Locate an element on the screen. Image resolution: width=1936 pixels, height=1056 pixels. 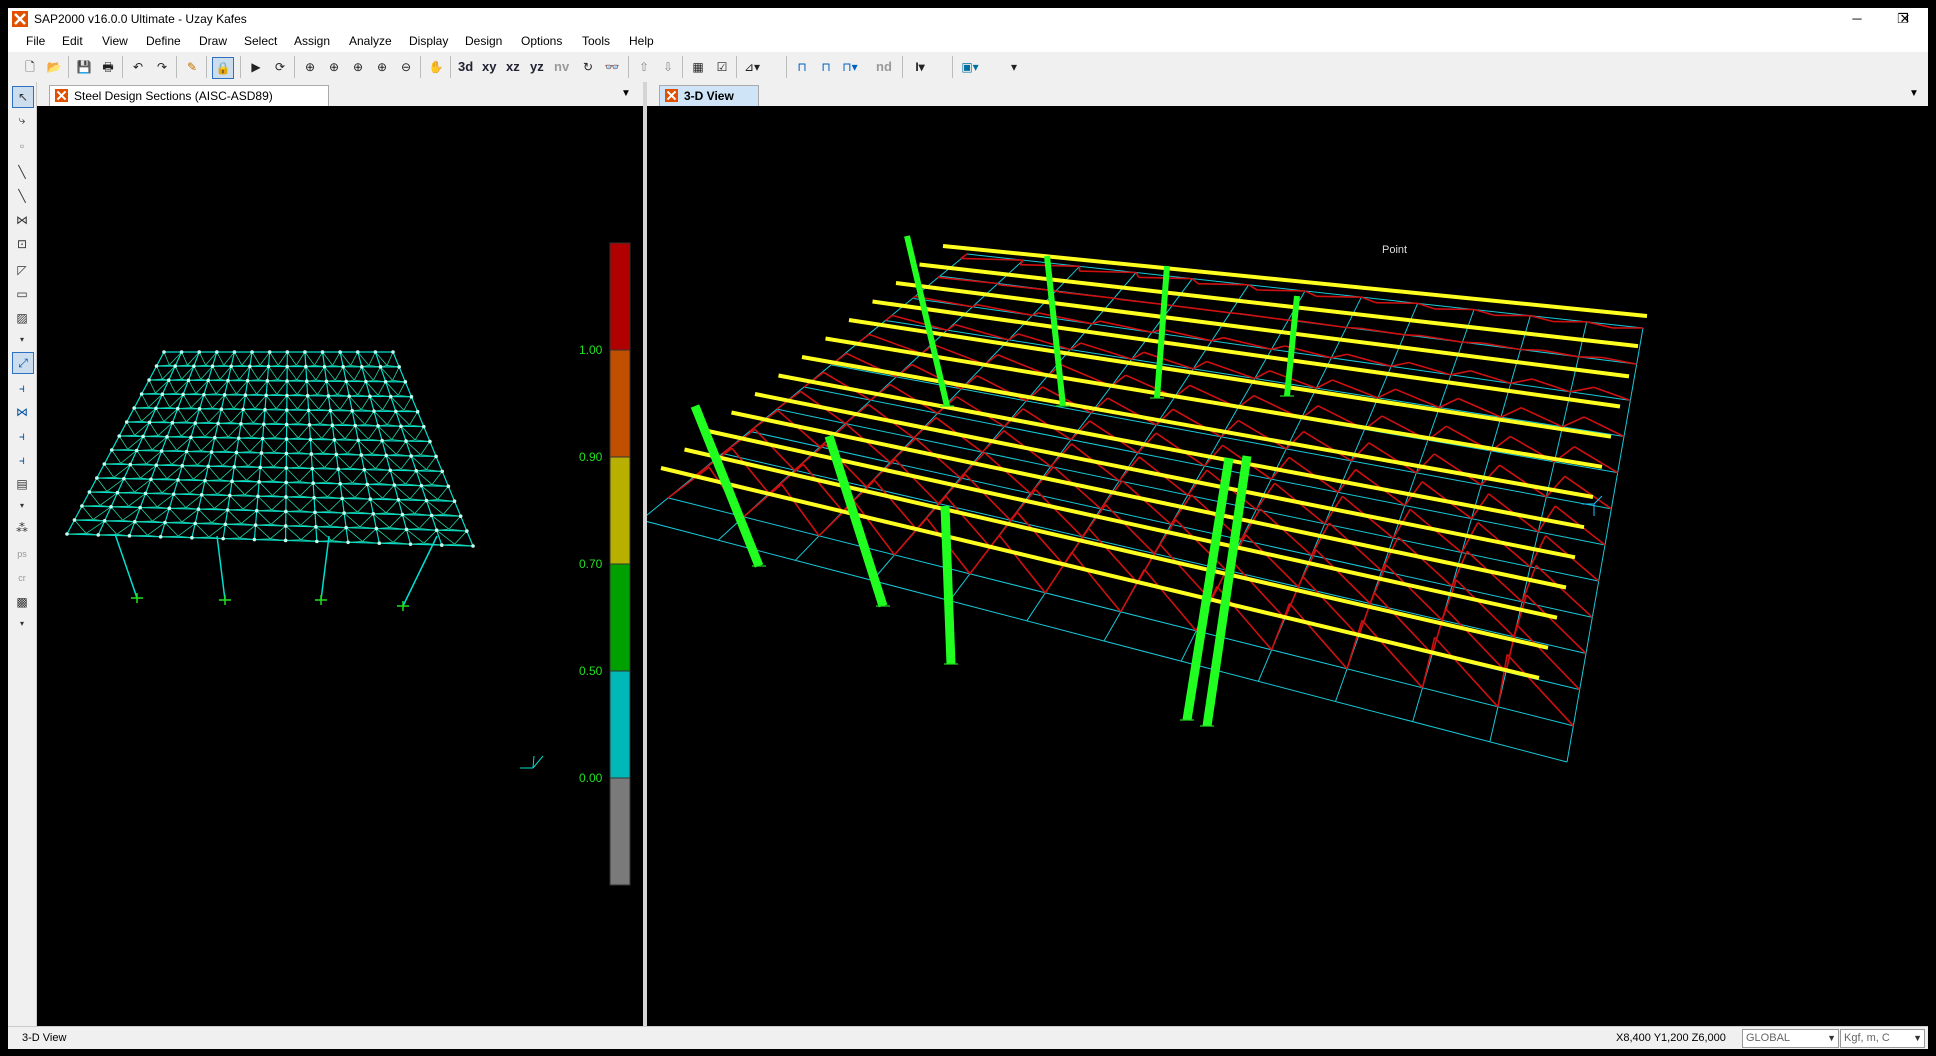
frame-loads-icon: ⊓ is located at coordinates (826, 67).